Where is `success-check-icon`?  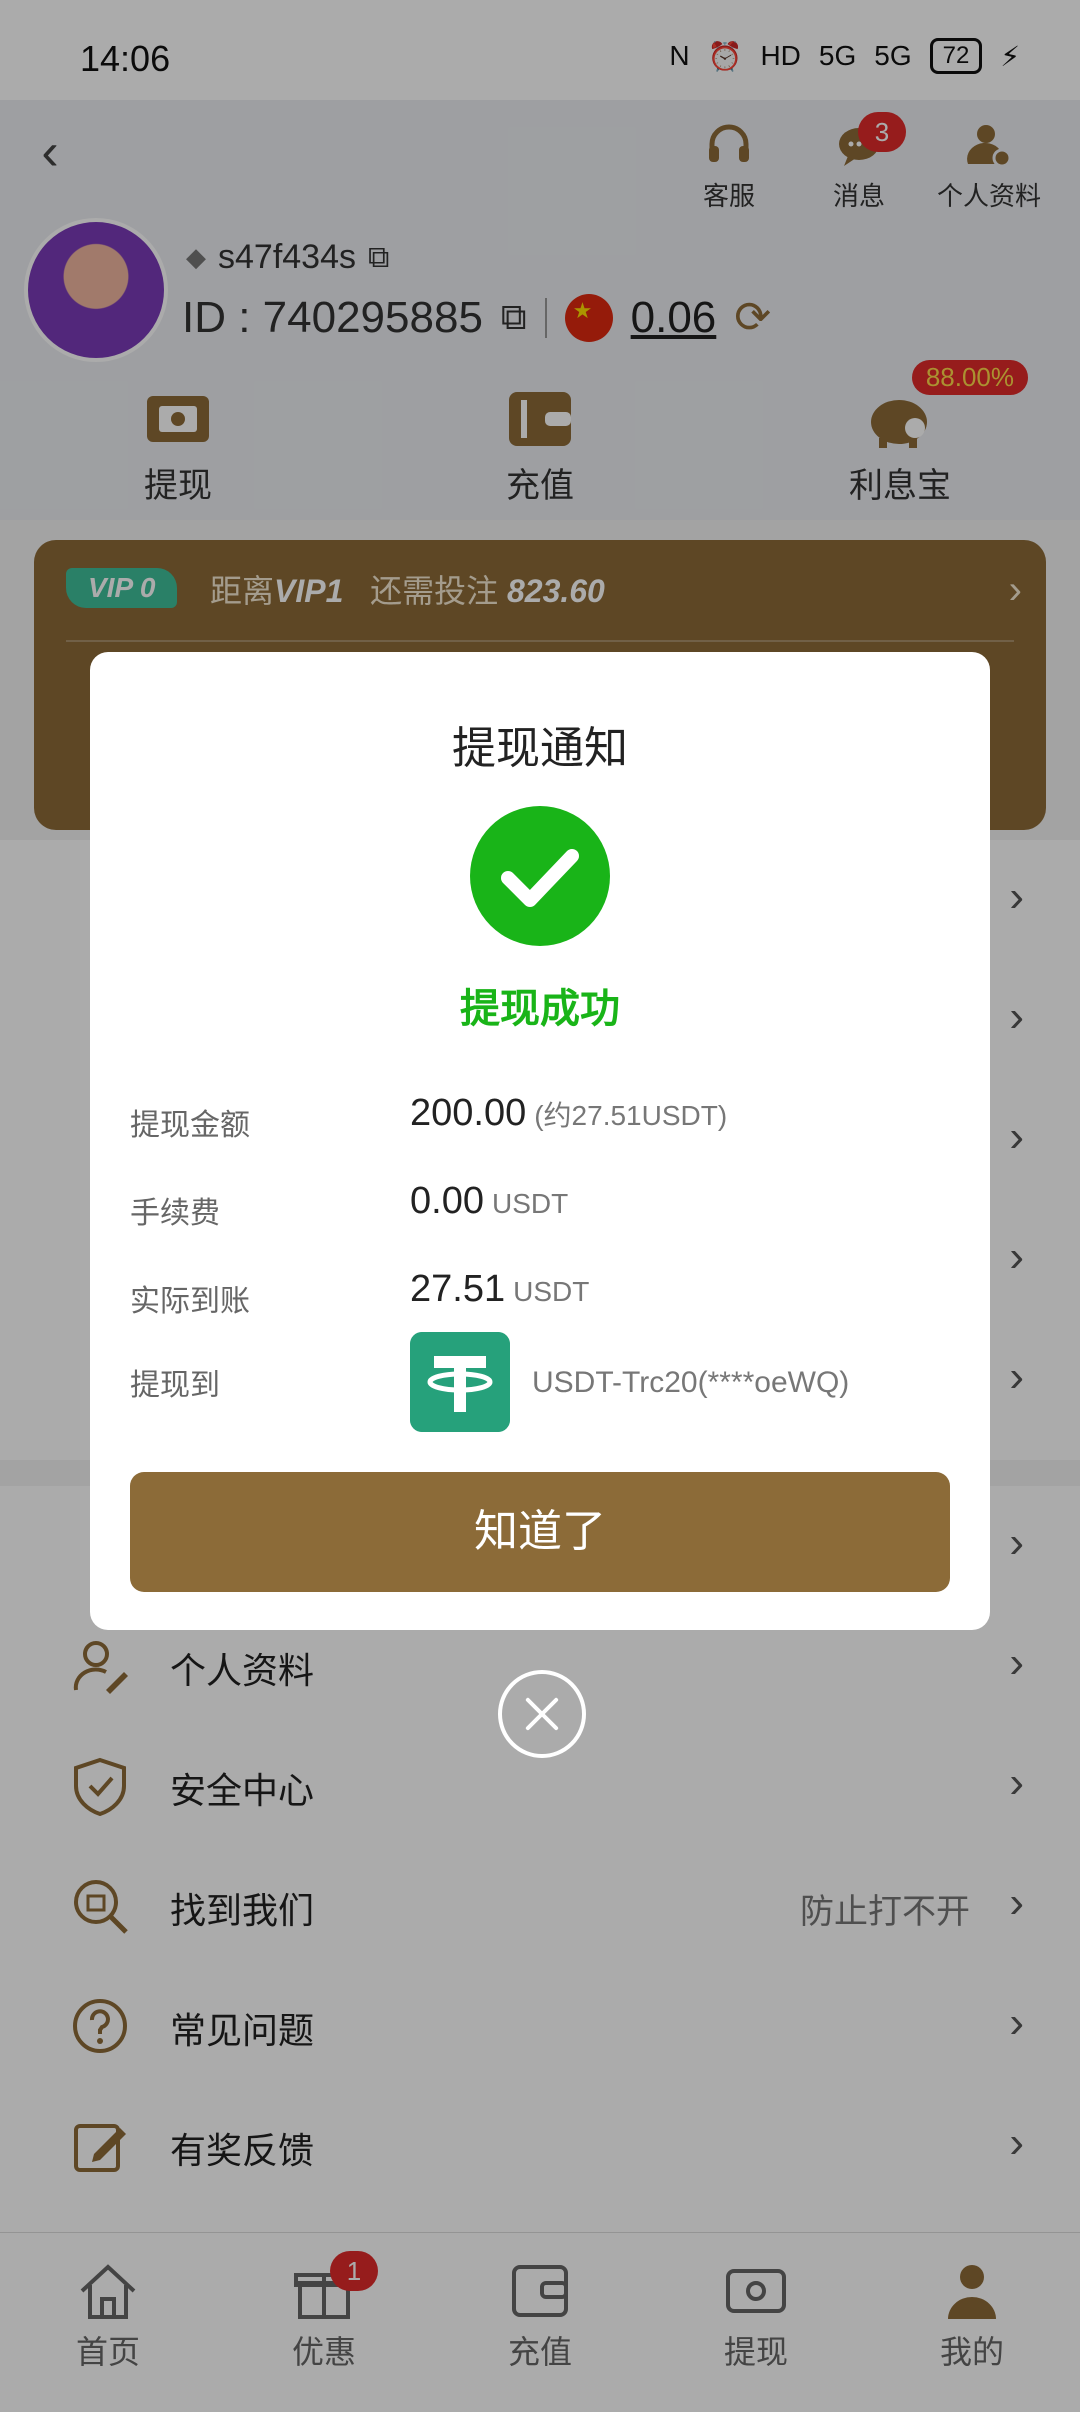
success-check-icon is located at coordinates (540, 876).